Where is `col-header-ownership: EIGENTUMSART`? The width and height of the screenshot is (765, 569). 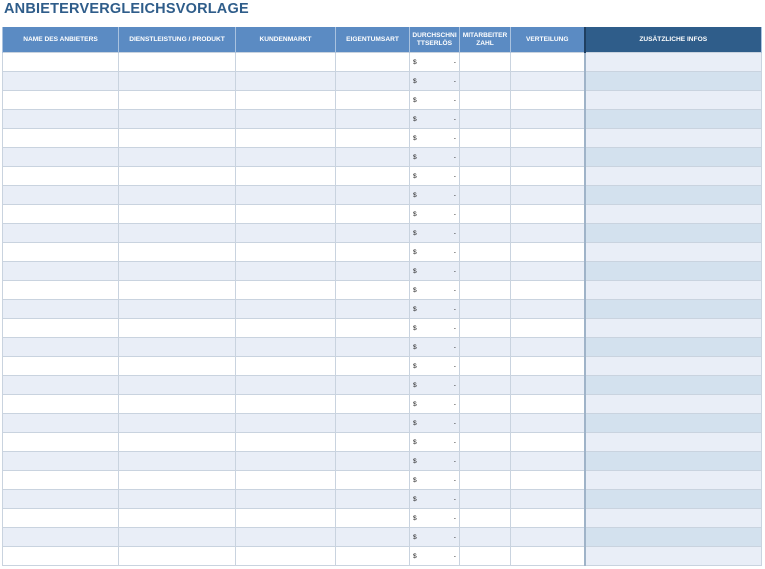
col-header-ownership: EIGENTUMSART is located at coordinates (372, 40).